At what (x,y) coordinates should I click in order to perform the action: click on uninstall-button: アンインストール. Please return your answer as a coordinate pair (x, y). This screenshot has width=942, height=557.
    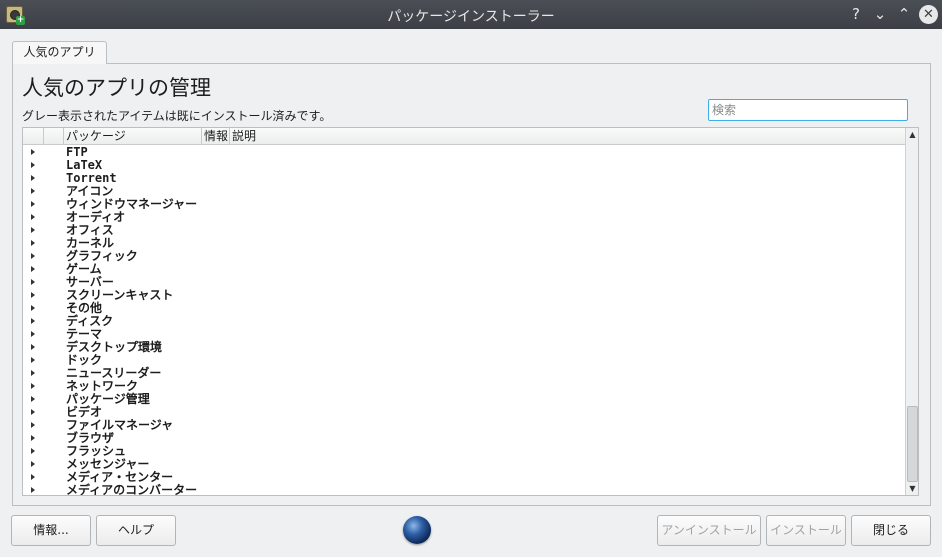
    Looking at the image, I should click on (709, 530).